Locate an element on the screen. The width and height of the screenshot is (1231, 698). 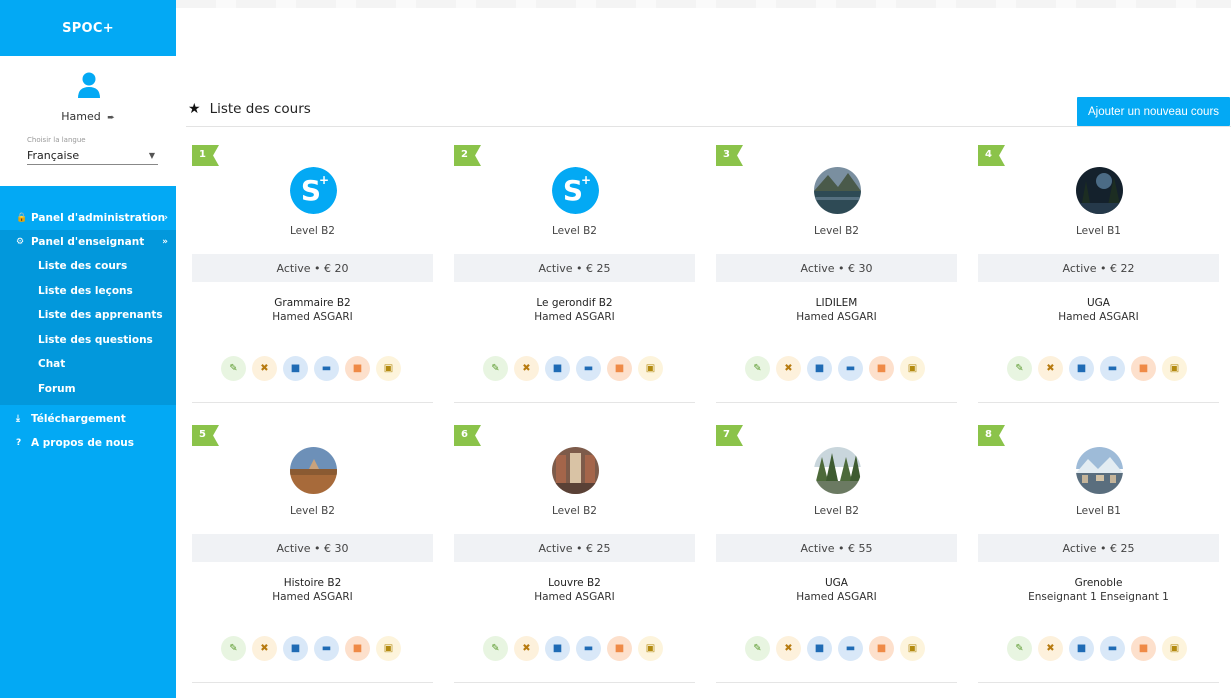
sidebar-item-courses: Liste des cours is located at coordinates (88, 266).